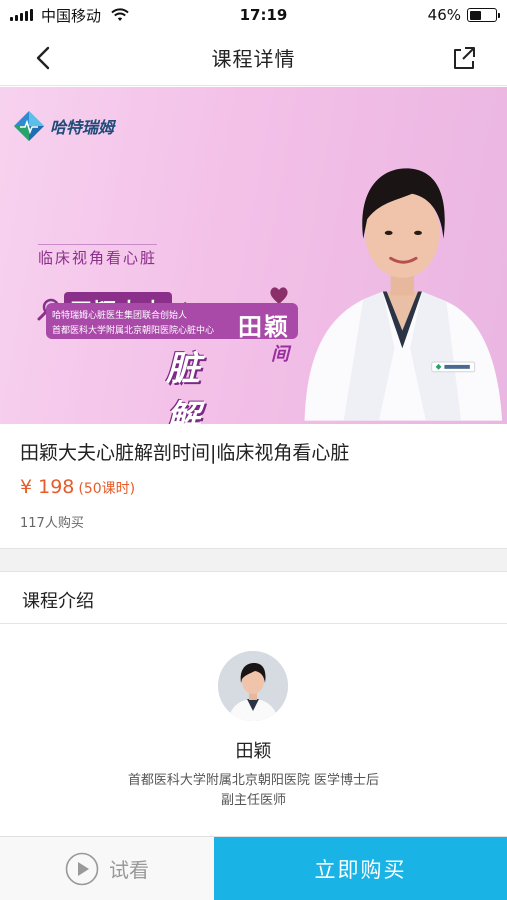 This screenshot has width=507, height=900. I want to click on doctor-role-2: 首都医科大学附属北京朝阳医院心脏中心, so click(133, 331).